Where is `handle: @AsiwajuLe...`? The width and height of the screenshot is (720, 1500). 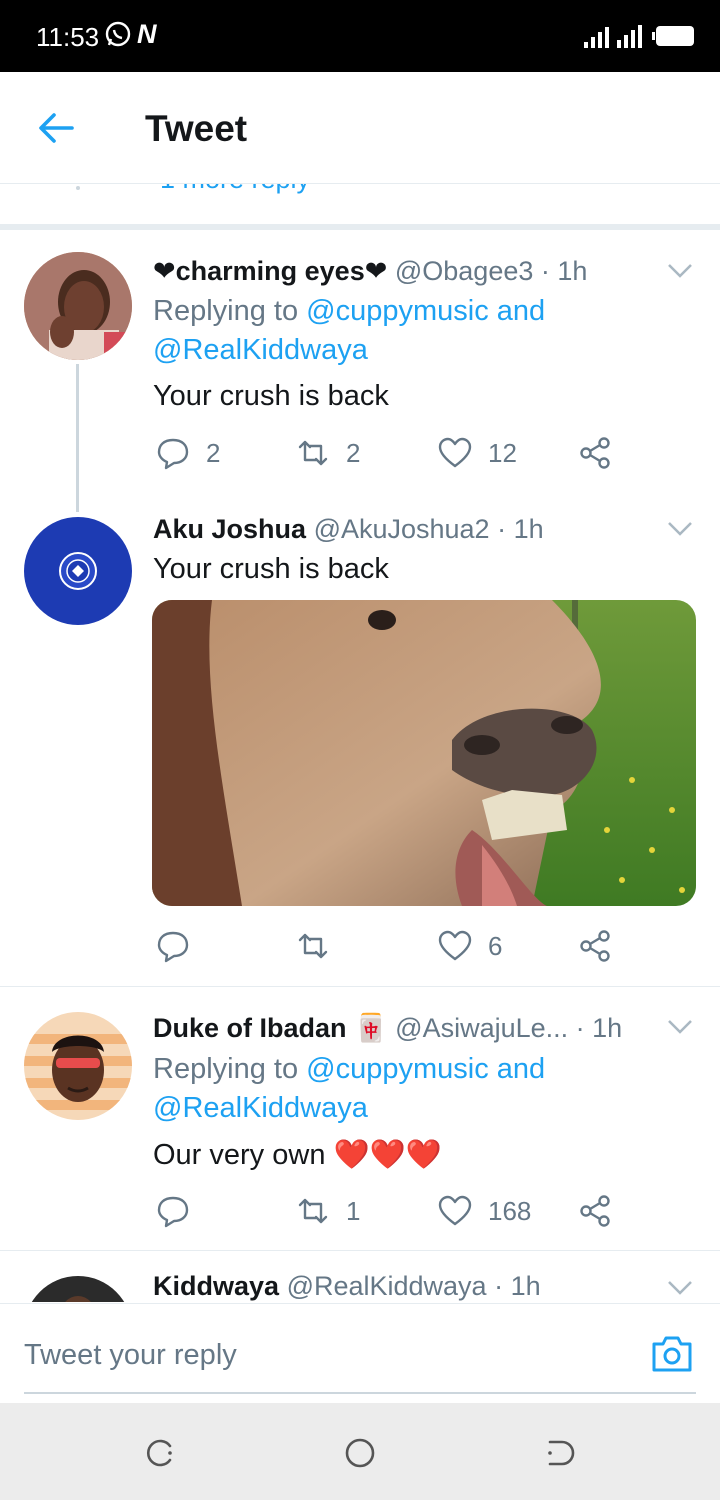
handle: @AsiwajuLe... is located at coordinates (482, 1028).